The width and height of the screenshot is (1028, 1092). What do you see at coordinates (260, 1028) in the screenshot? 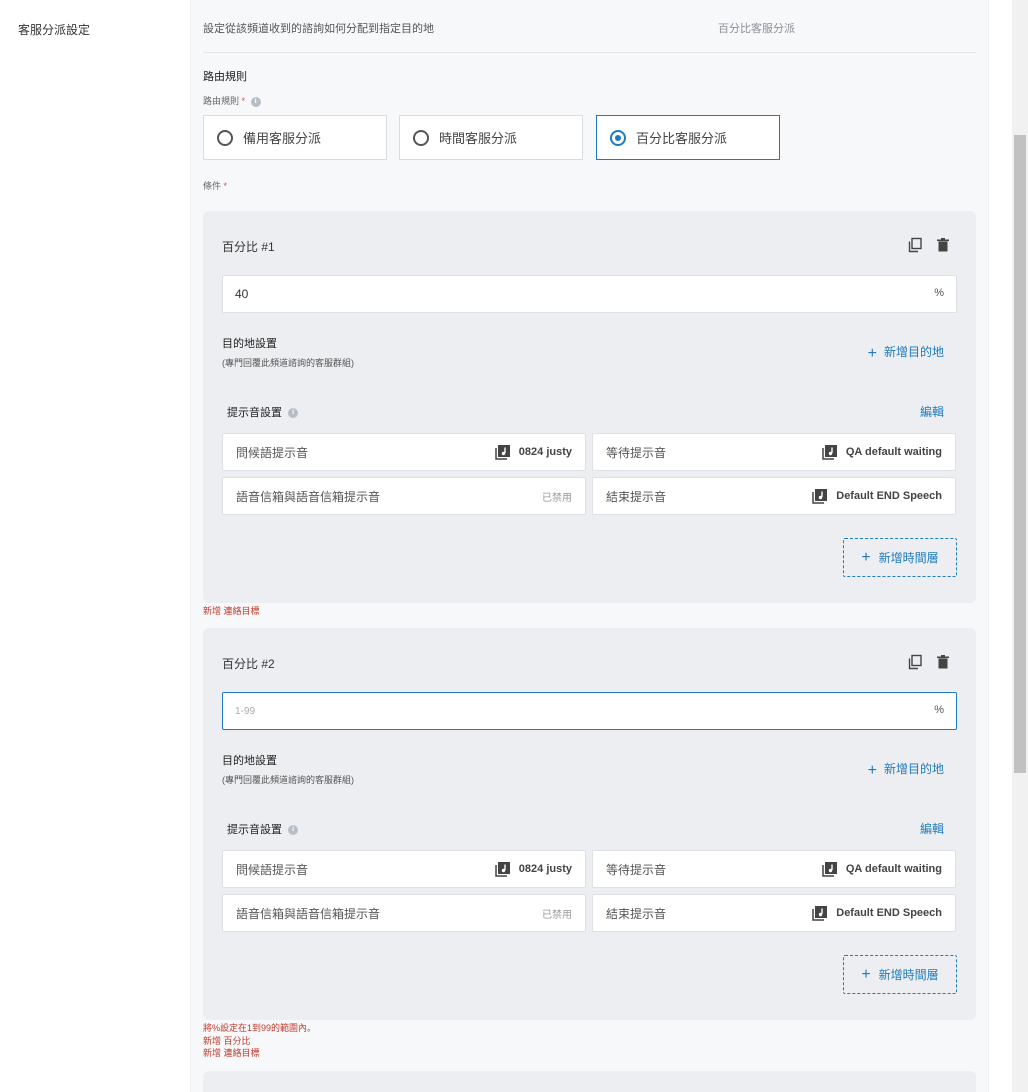
I see `error-range: 將%設定在1到99的範圍內。` at bounding box center [260, 1028].